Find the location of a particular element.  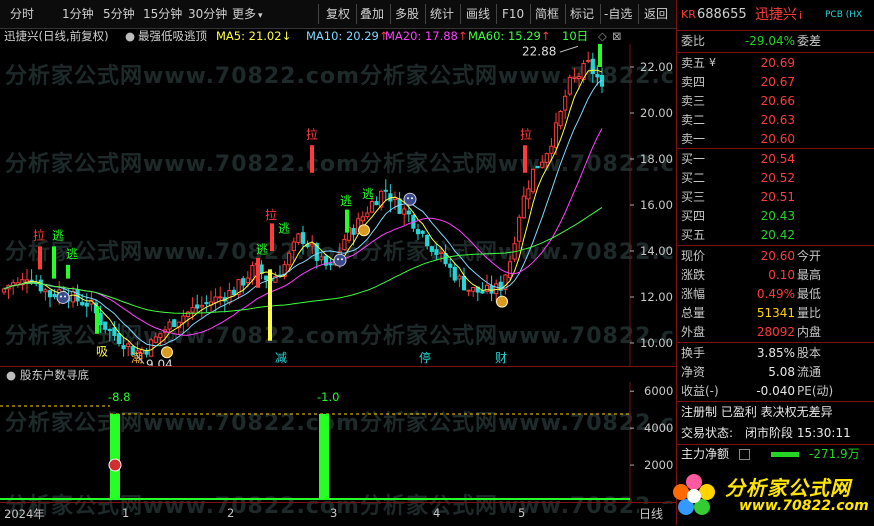

stock-period-label: 迅捷兴(日线,前复权) is located at coordinates (56, 36).